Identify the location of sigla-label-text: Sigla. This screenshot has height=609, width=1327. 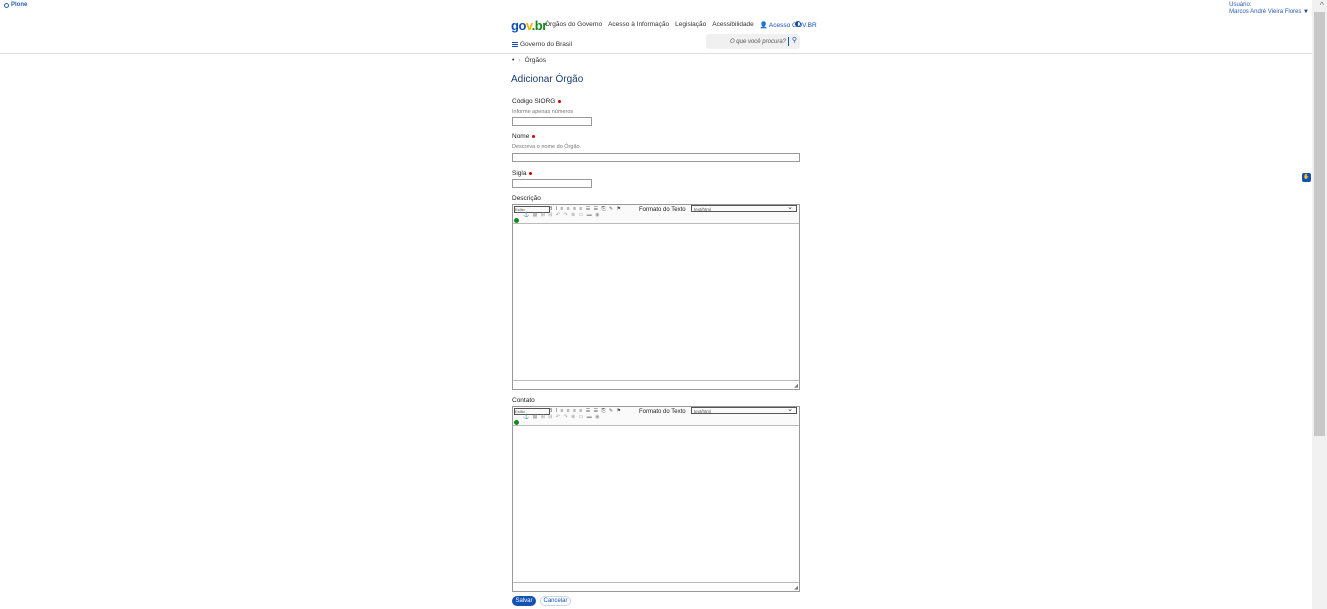
(519, 173).